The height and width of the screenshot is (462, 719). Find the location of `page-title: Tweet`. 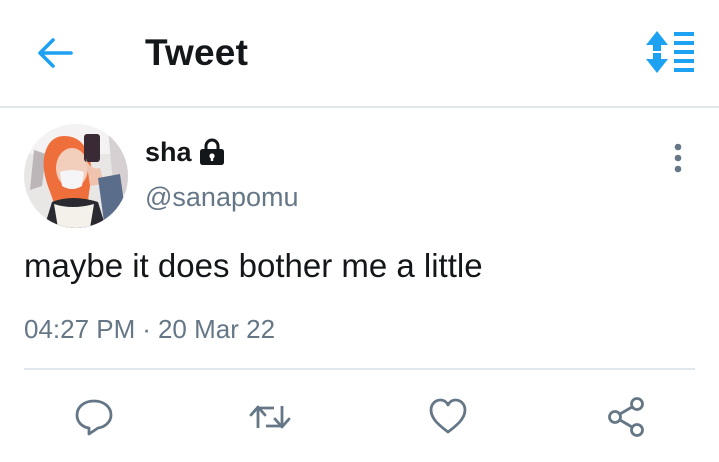

page-title: Tweet is located at coordinates (197, 52).